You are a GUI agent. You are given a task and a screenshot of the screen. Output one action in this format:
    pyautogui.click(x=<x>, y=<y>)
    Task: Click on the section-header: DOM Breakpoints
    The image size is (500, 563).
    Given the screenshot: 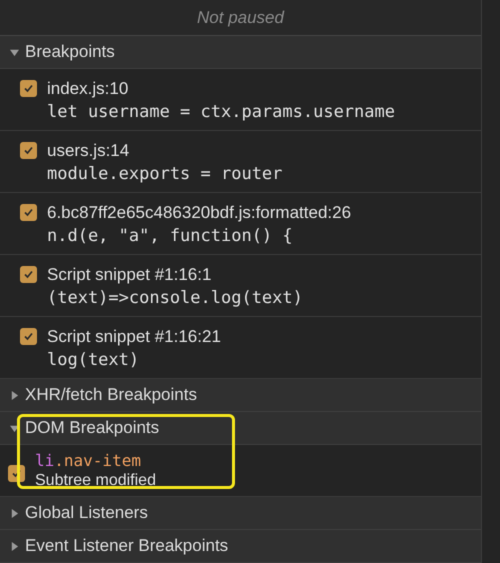 What is the action you would take?
    pyautogui.click(x=240, y=428)
    